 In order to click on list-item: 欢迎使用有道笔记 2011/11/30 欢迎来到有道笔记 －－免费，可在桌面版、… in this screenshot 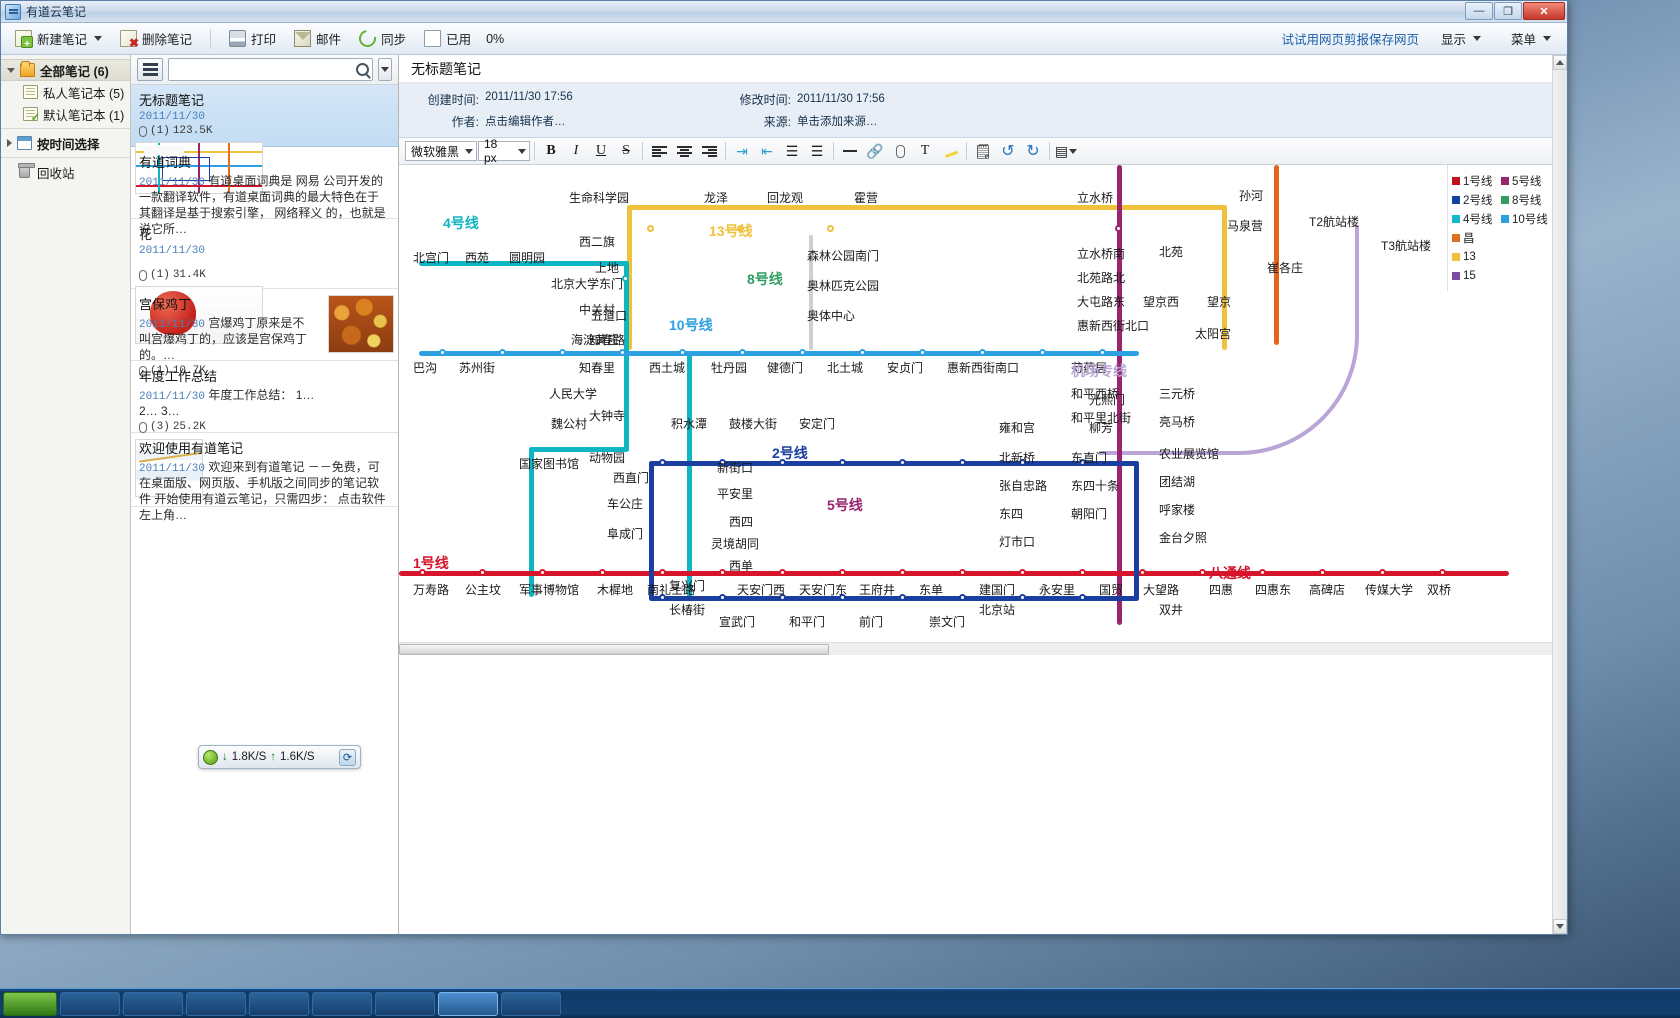, I will do `click(264, 477)`.